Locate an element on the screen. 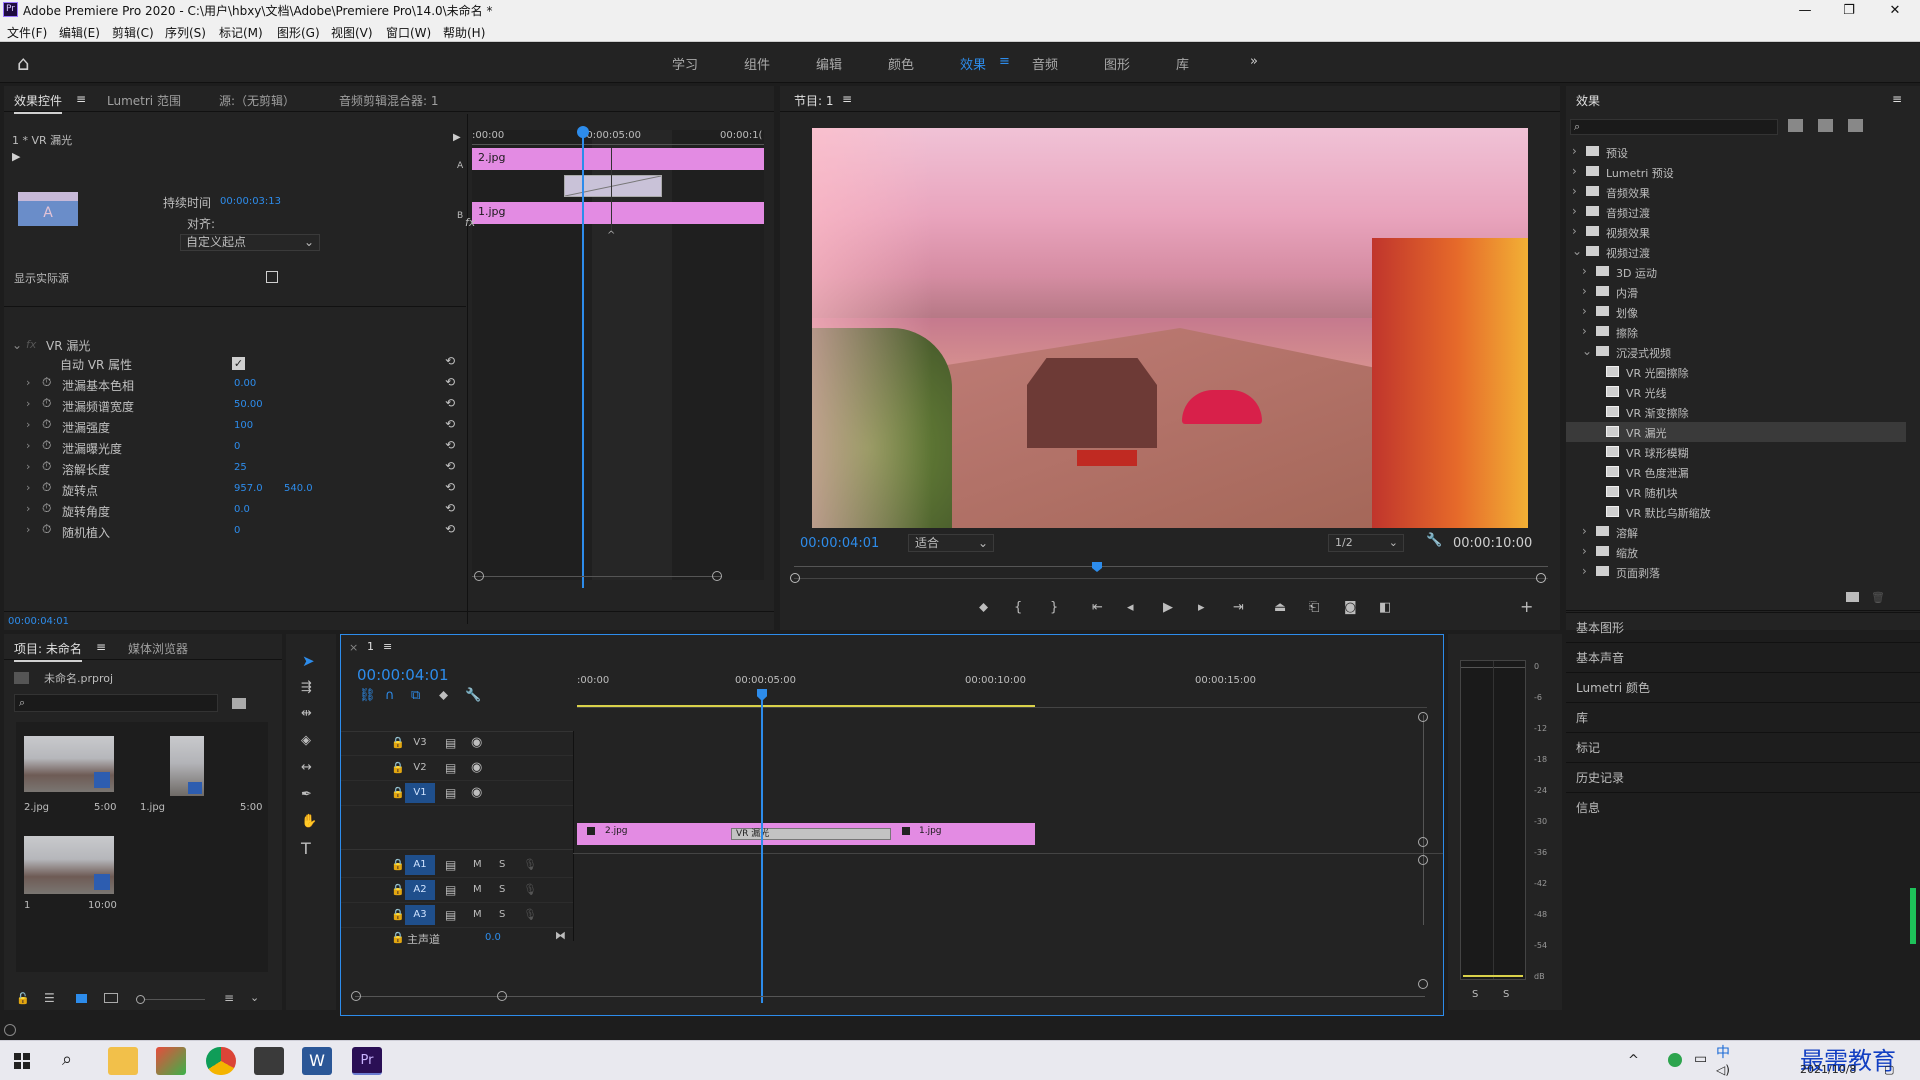 The image size is (1920, 1080). effects-tree-item: VR 渐变擦除 is located at coordinates (1736, 412).